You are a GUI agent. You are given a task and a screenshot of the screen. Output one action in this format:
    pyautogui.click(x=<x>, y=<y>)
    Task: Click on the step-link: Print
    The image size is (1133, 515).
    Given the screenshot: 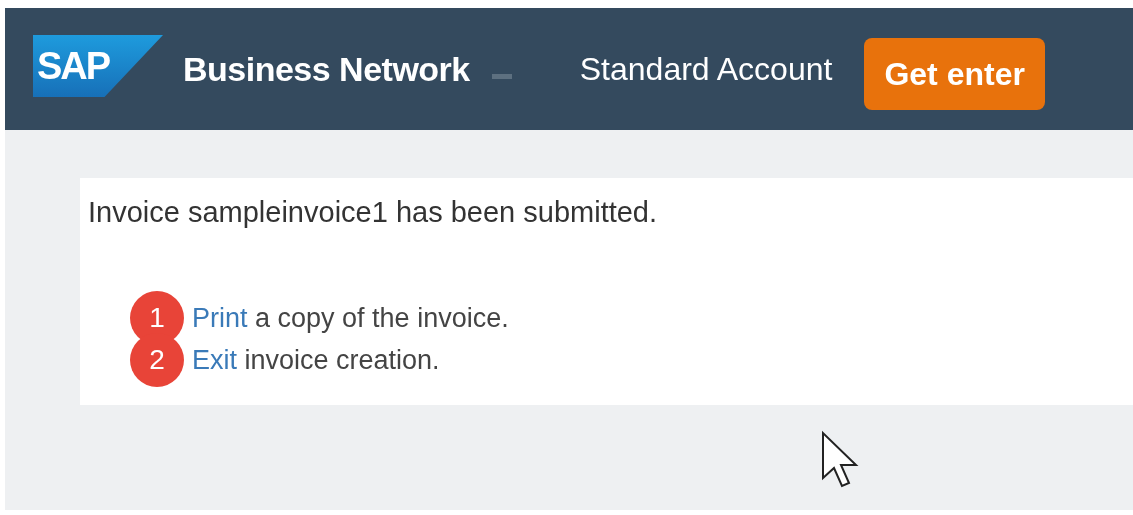 What is the action you would take?
    pyautogui.click(x=220, y=317)
    